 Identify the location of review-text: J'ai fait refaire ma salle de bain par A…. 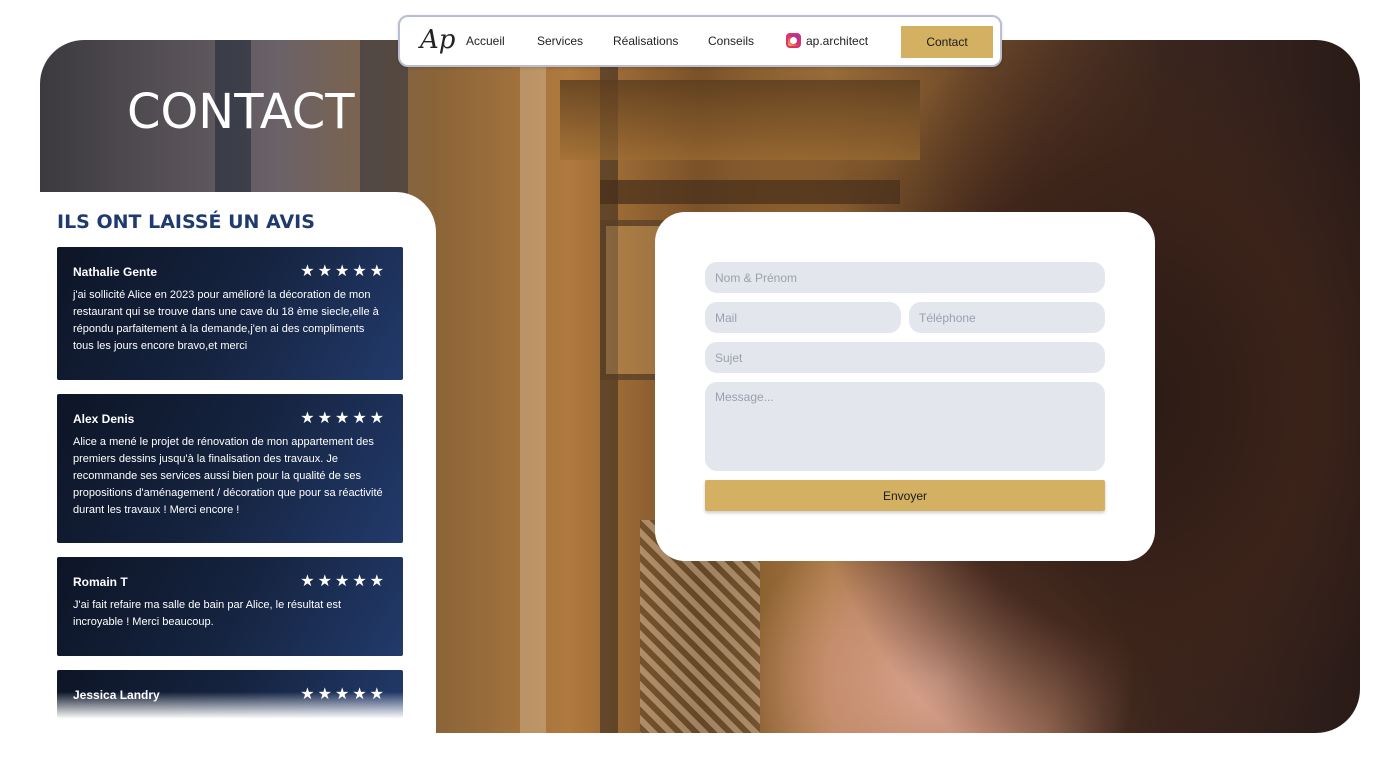
(207, 613).